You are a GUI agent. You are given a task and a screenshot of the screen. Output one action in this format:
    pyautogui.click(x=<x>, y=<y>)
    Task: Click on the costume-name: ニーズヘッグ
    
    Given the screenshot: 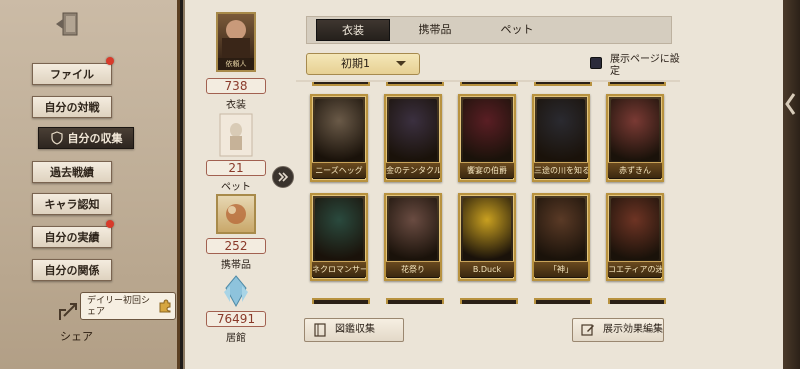 What is the action you would take?
    pyautogui.click(x=339, y=170)
    